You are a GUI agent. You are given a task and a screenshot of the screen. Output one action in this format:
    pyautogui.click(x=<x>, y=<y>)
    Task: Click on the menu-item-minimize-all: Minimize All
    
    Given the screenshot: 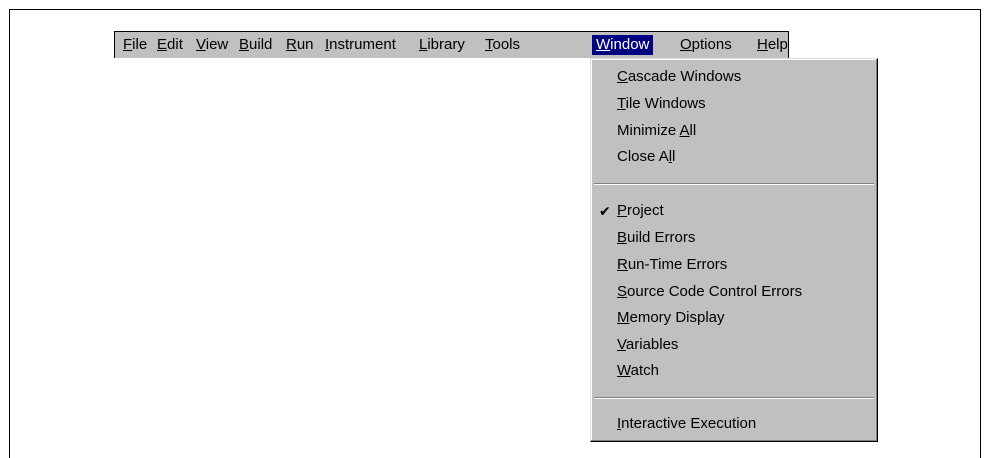 What is the action you would take?
    pyautogui.click(x=656, y=131)
    